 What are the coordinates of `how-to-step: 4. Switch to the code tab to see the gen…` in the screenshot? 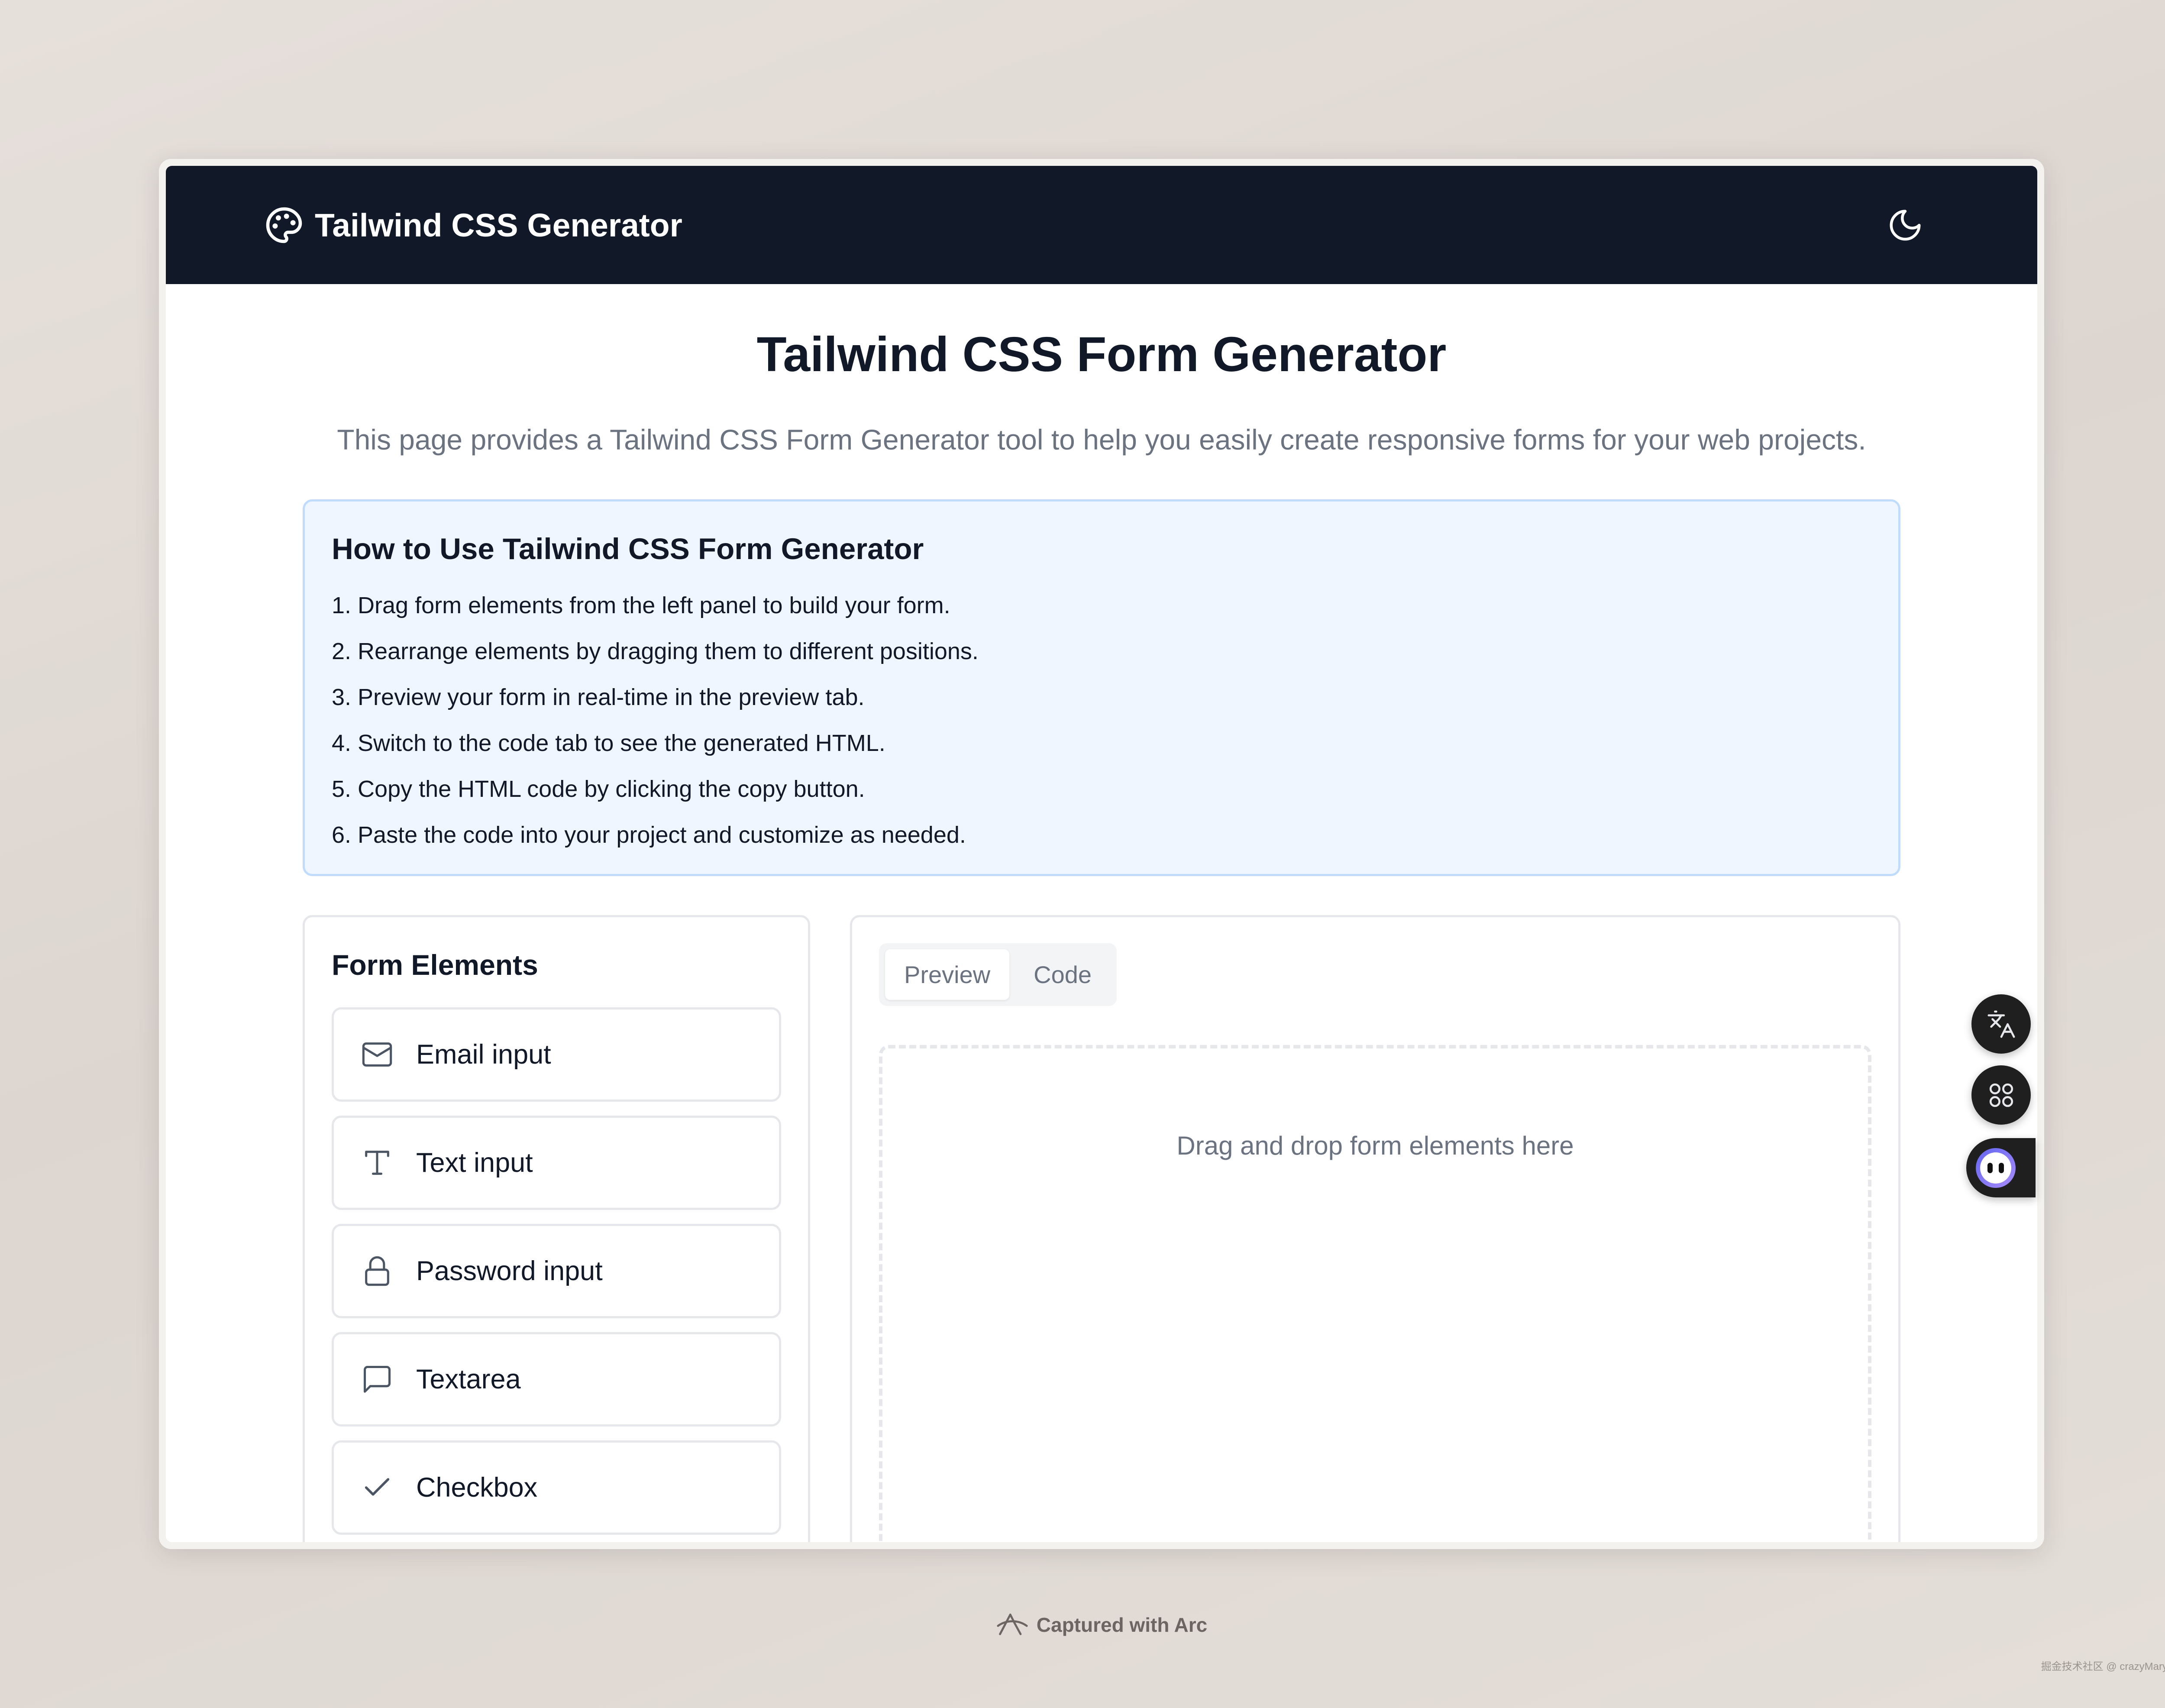 It's located at (608, 743).